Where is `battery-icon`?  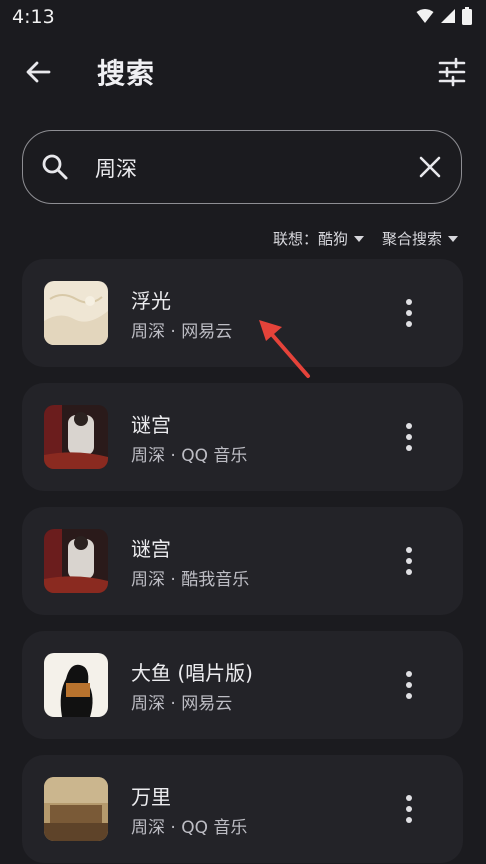
battery-icon is located at coordinates (467, 16).